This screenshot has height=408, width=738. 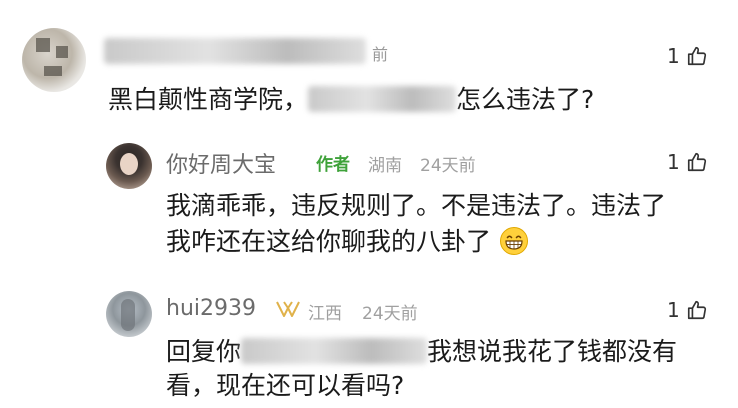 I want to click on reply-text-line1-after: 我想说我花了钱都没有, so click(x=552, y=351).